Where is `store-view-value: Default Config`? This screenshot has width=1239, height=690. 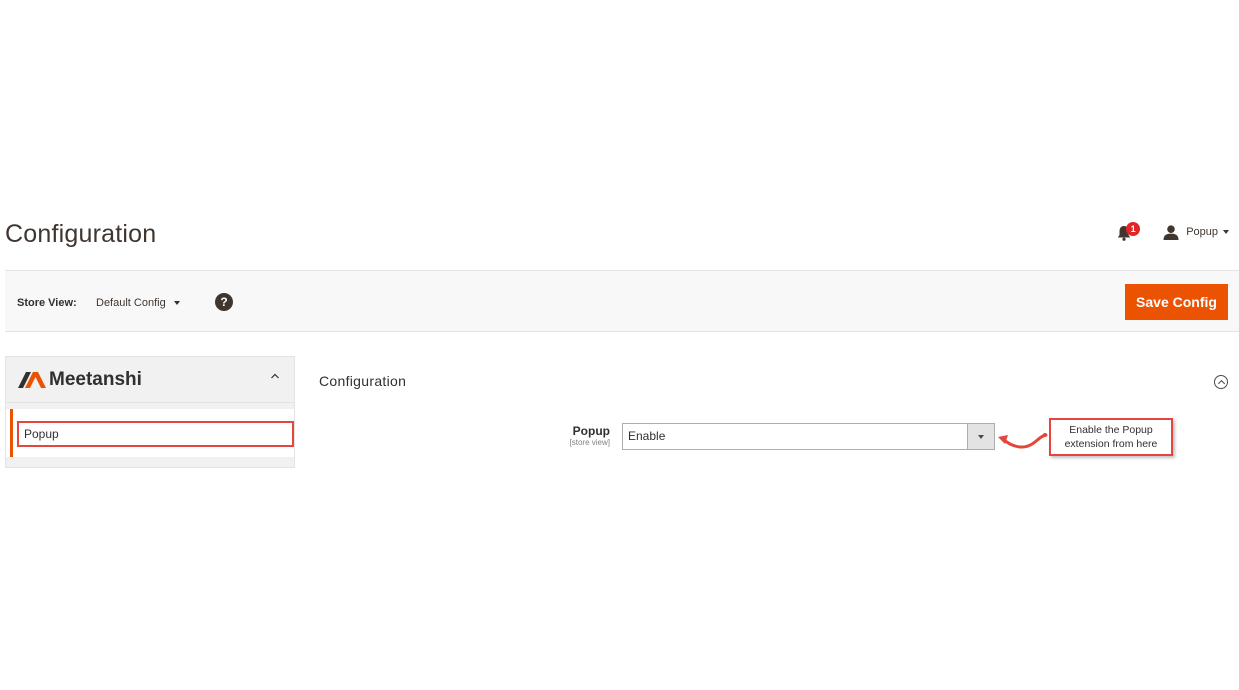
store-view-value: Default Config is located at coordinates (131, 303).